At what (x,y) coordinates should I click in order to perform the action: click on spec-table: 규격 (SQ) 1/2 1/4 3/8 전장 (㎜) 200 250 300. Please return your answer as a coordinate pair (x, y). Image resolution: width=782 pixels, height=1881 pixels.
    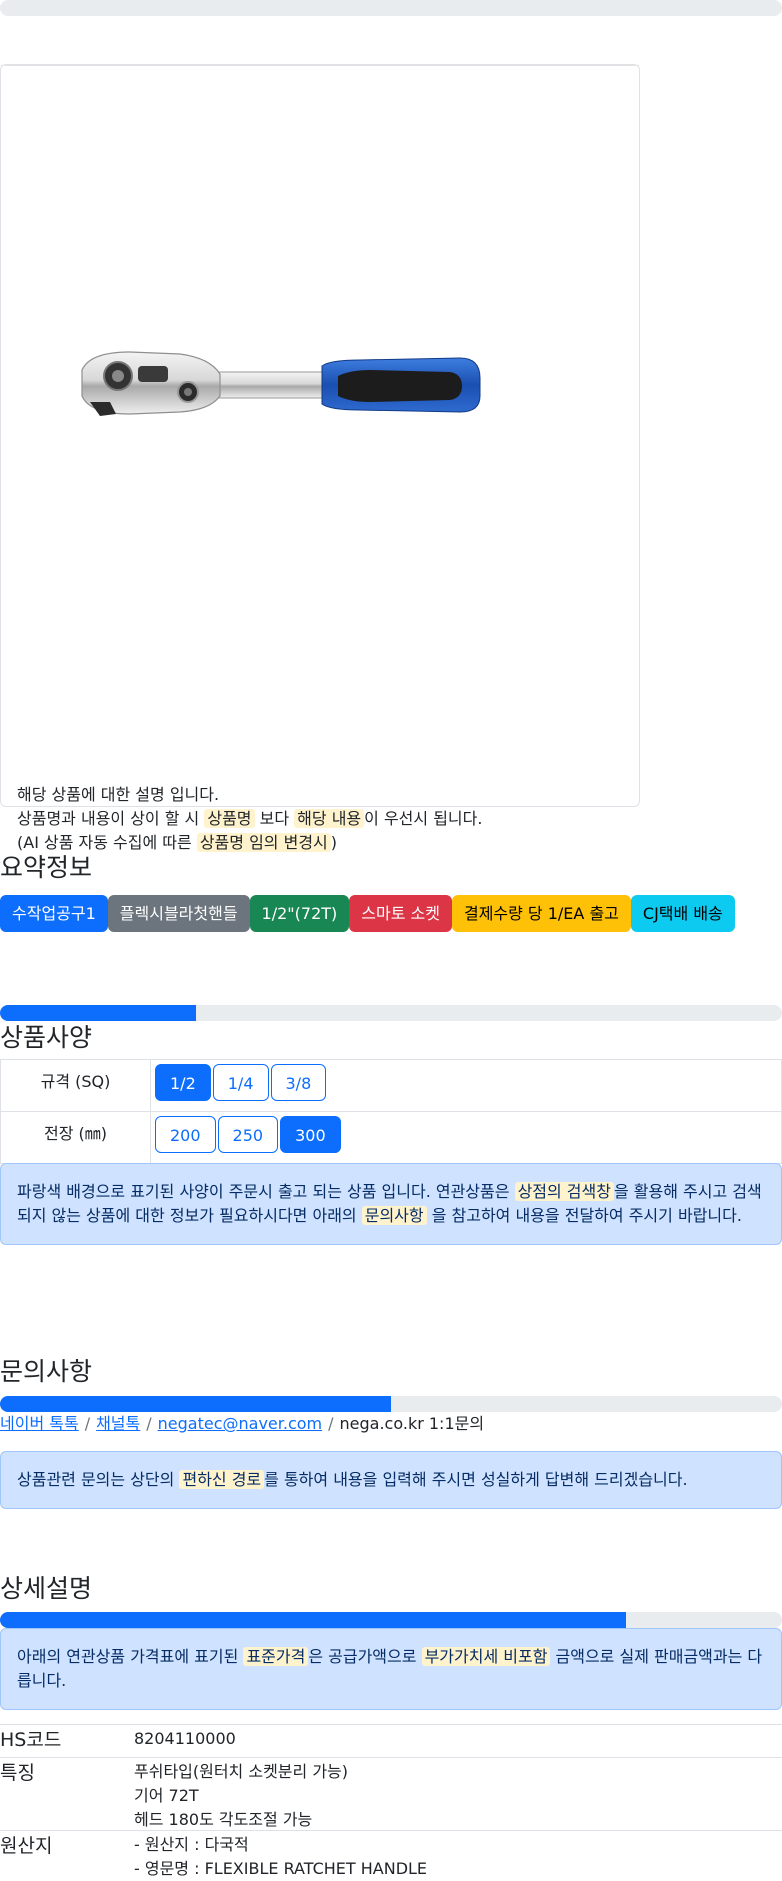
    Looking at the image, I should click on (391, 1111).